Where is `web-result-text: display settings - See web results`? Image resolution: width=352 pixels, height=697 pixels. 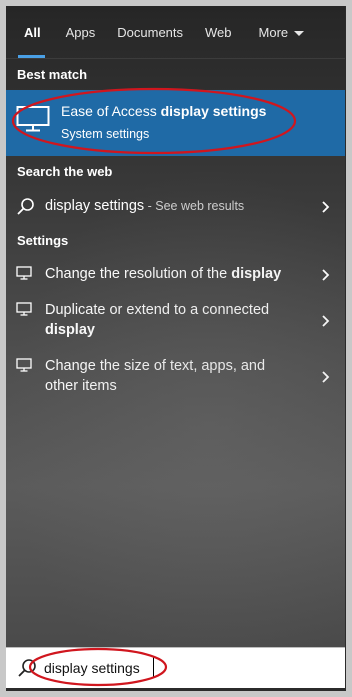 web-result-text: display settings - See web results is located at coordinates (144, 206).